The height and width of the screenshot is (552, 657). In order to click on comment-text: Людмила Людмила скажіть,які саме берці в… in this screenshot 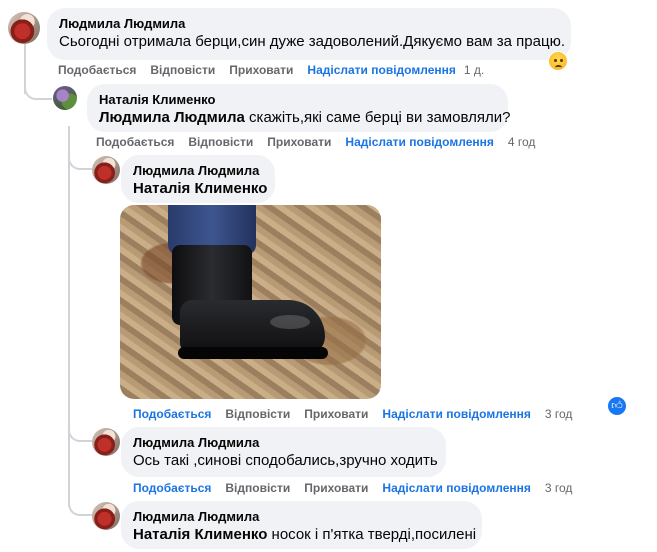, I will do `click(304, 118)`.